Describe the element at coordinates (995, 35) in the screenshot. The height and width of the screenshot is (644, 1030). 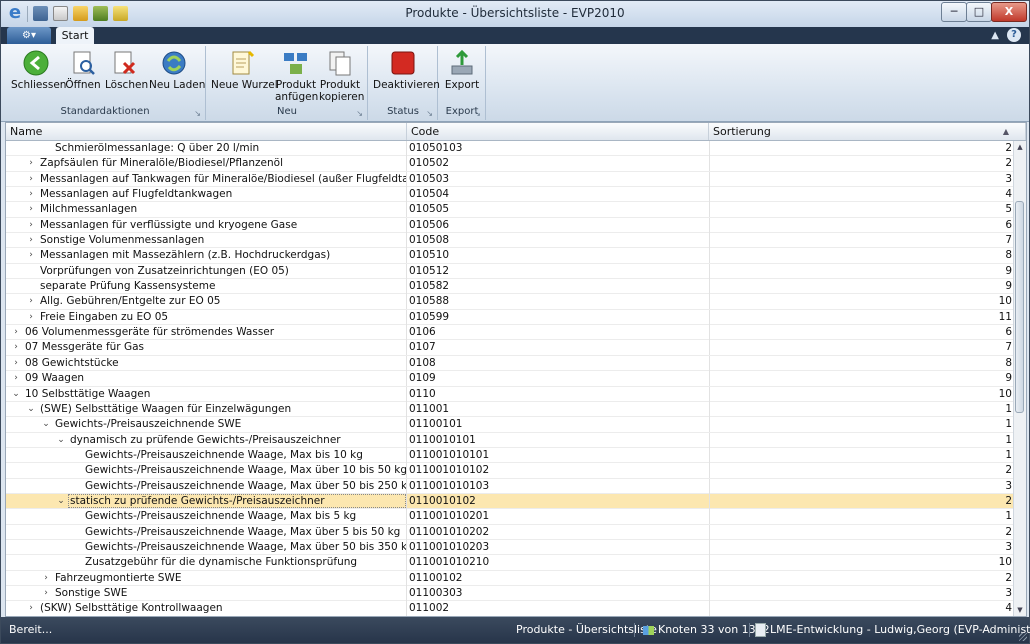
I see `ribbon-collapse-icon: ▲` at that location.